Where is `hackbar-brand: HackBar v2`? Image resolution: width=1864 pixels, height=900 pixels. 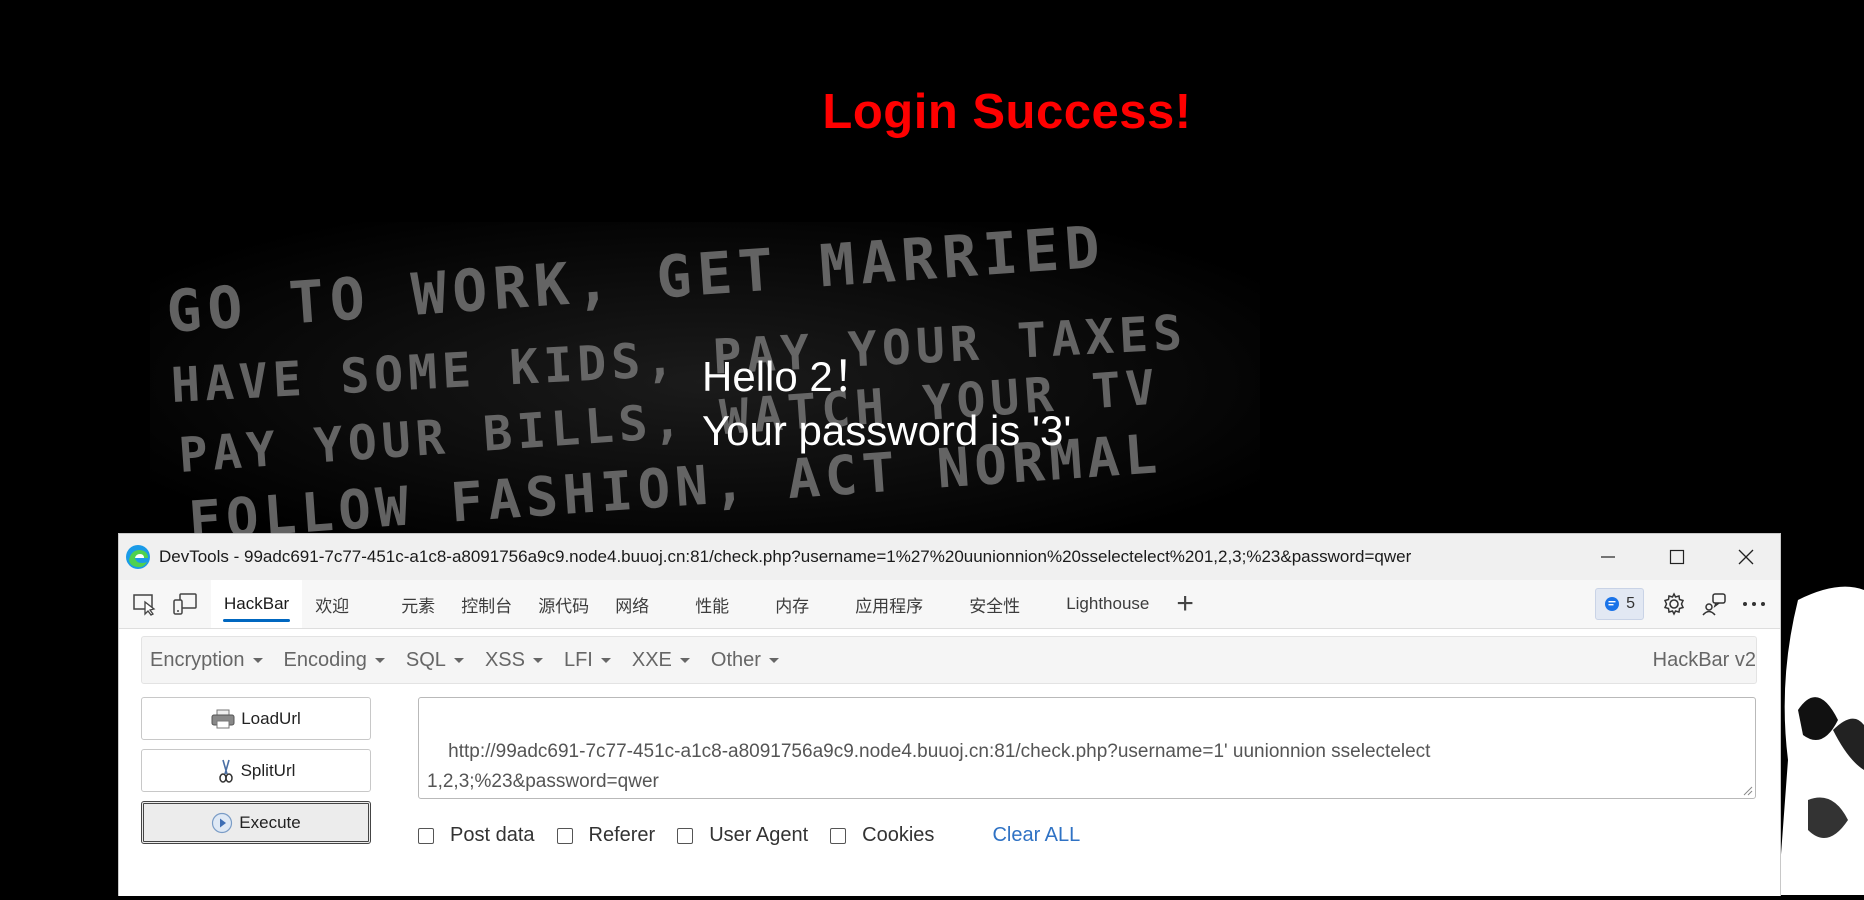
hackbar-brand: HackBar v2 is located at coordinates (1704, 659).